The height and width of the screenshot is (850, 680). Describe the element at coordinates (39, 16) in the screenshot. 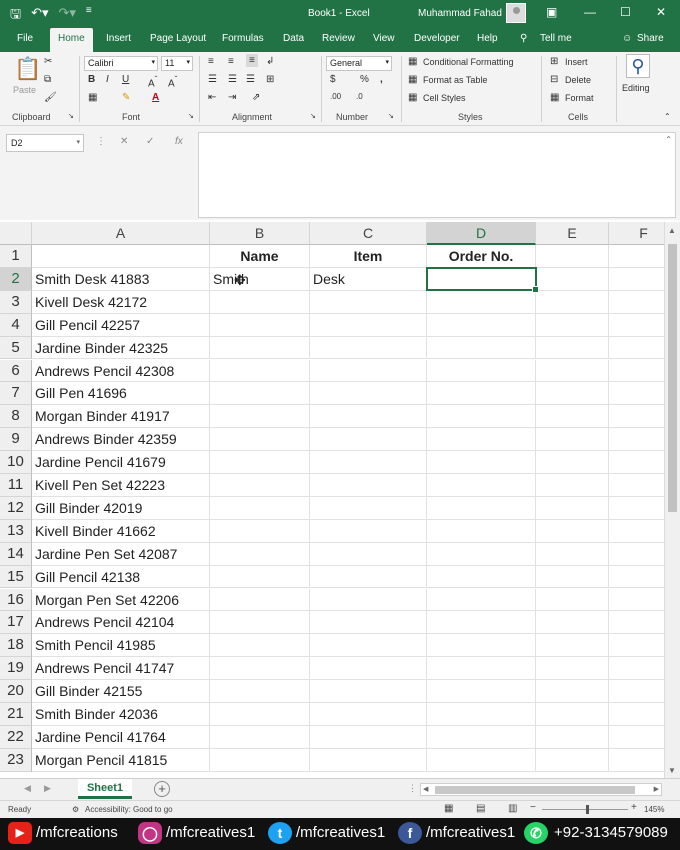

I see `undo-icon: ↶▾` at that location.